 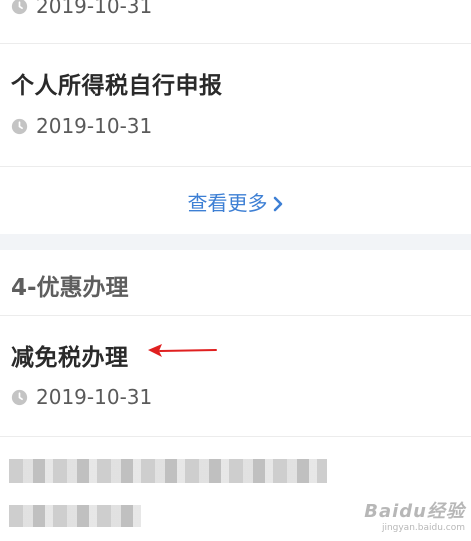 I want to click on red-arrow-annotation, so click(x=182, y=350).